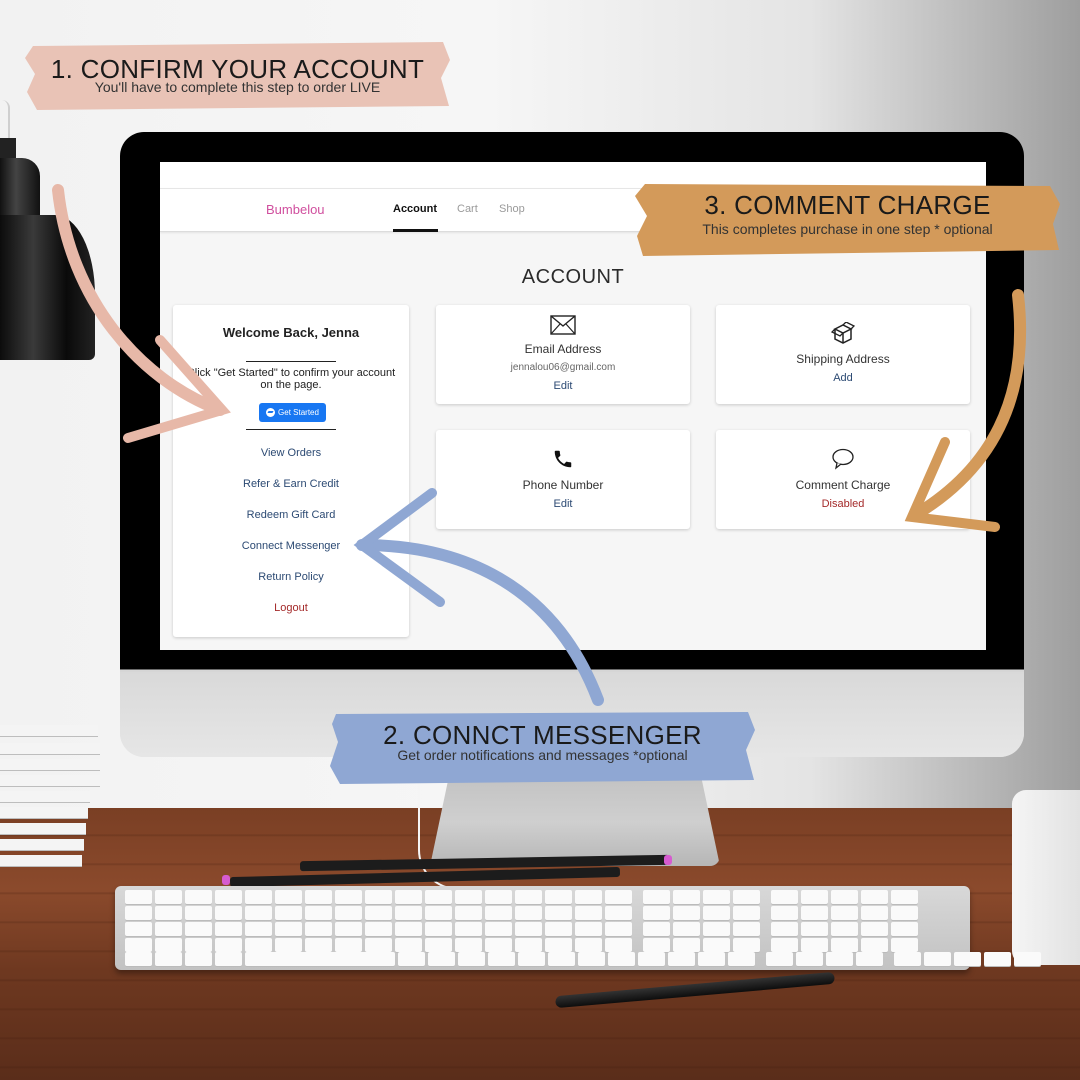  Describe the element at coordinates (226, 880) in the screenshot. I see `pencil-eraser` at that location.